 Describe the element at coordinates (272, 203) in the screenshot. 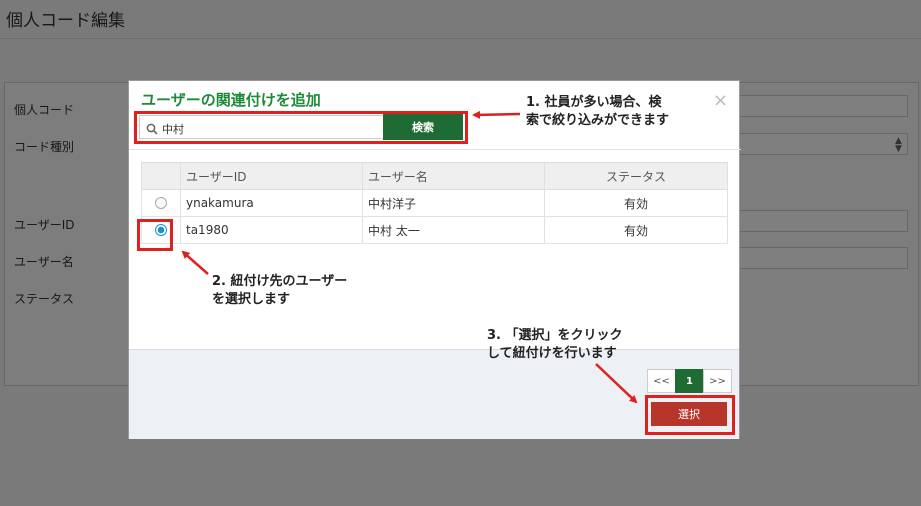

I see `cell-user-id: ynakamura` at that location.